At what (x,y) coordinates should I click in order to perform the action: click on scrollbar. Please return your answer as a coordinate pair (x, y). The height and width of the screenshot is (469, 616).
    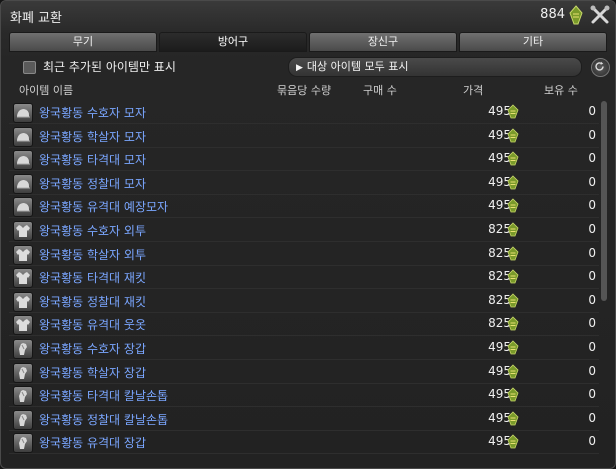
    Looking at the image, I should click on (604, 201).